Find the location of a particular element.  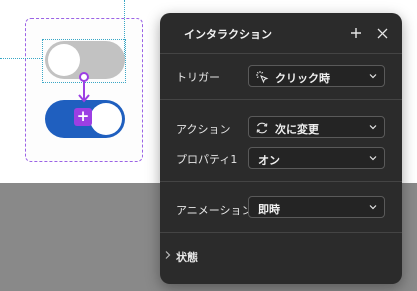

click-sparkle-icon is located at coordinates (262, 77).